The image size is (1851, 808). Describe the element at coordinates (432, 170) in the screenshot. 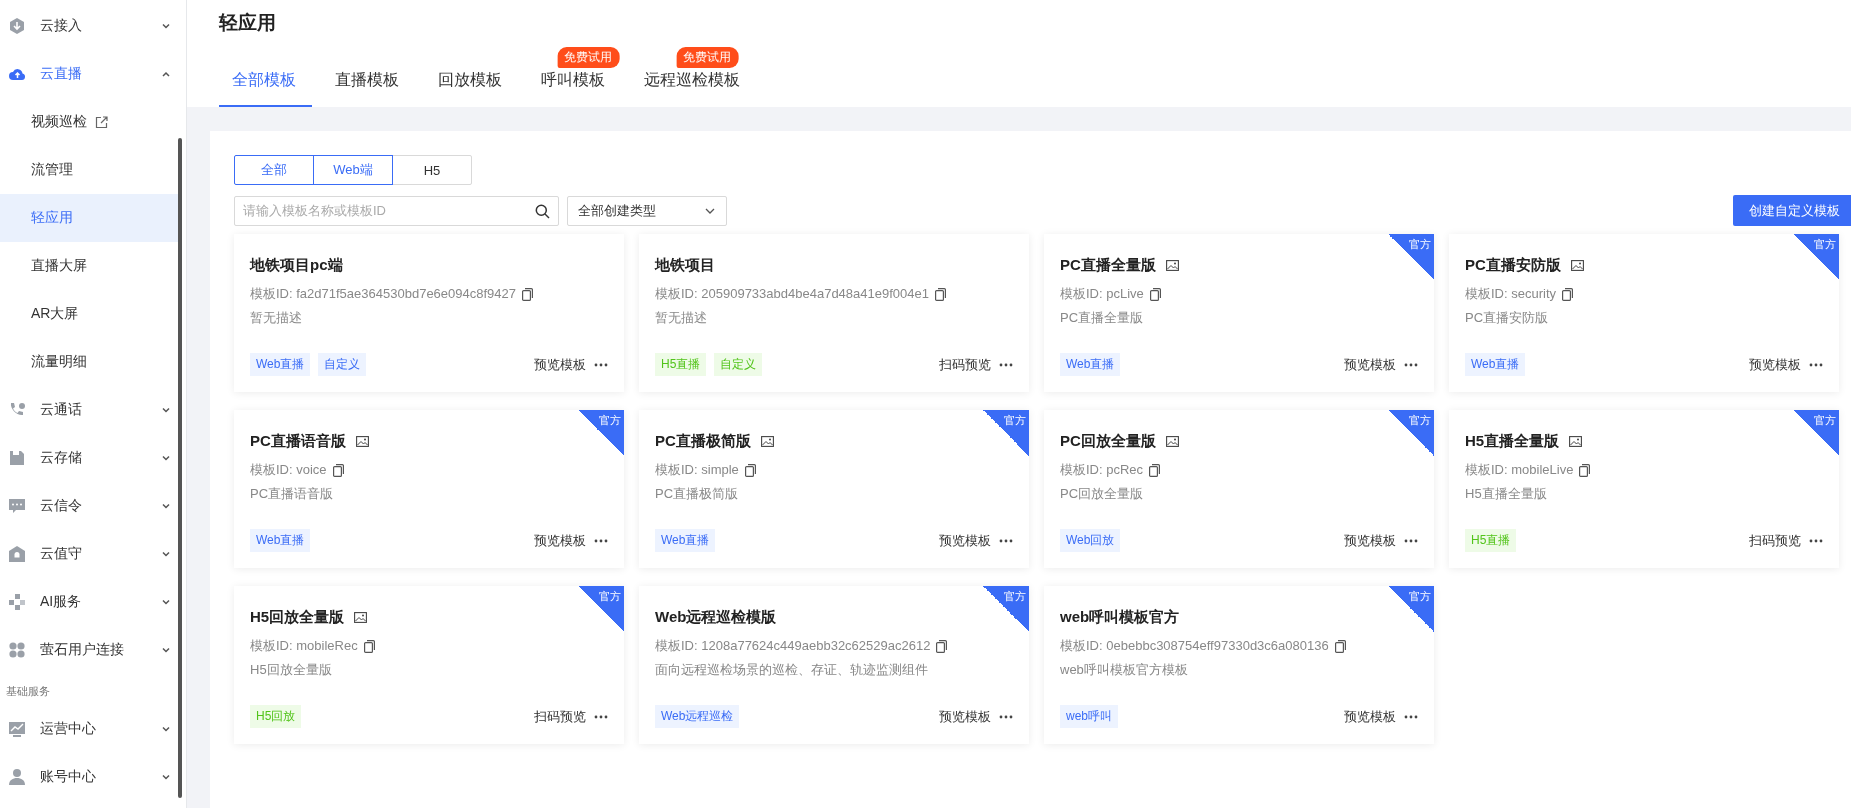

I see `segment-button: H5` at that location.